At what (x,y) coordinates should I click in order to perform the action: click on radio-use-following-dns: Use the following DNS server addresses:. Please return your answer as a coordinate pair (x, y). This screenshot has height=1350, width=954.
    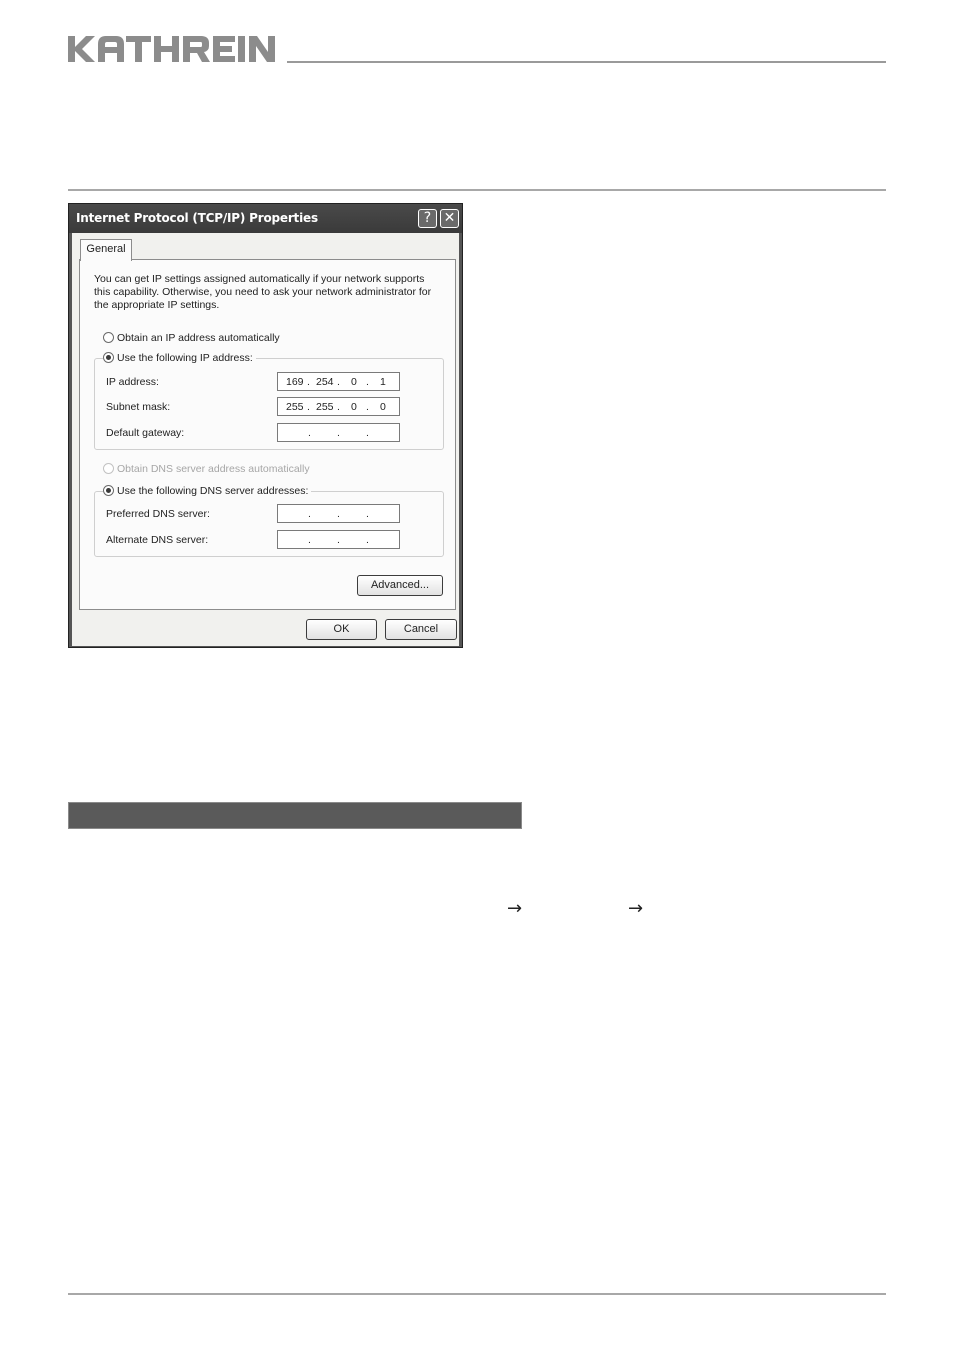
    Looking at the image, I should click on (207, 491).